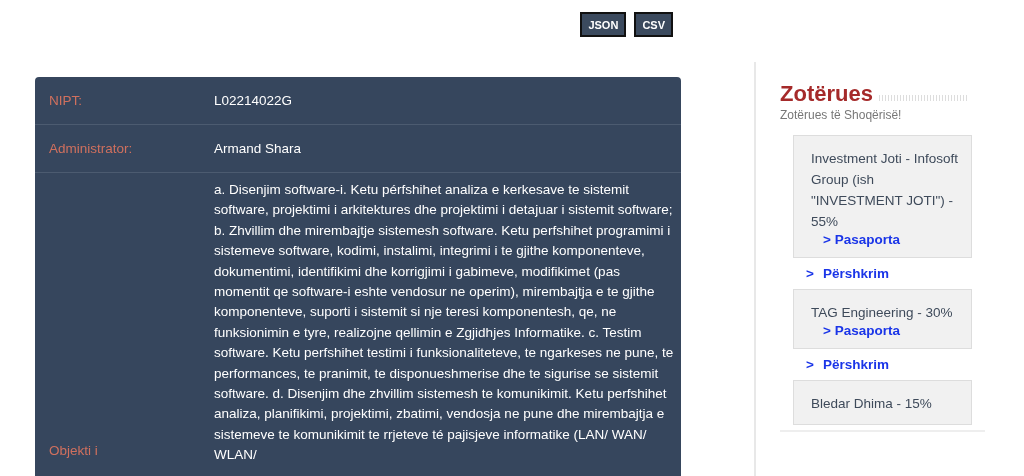  Describe the element at coordinates (65, 100) in the screenshot. I see `field-label: NIPT:` at that location.